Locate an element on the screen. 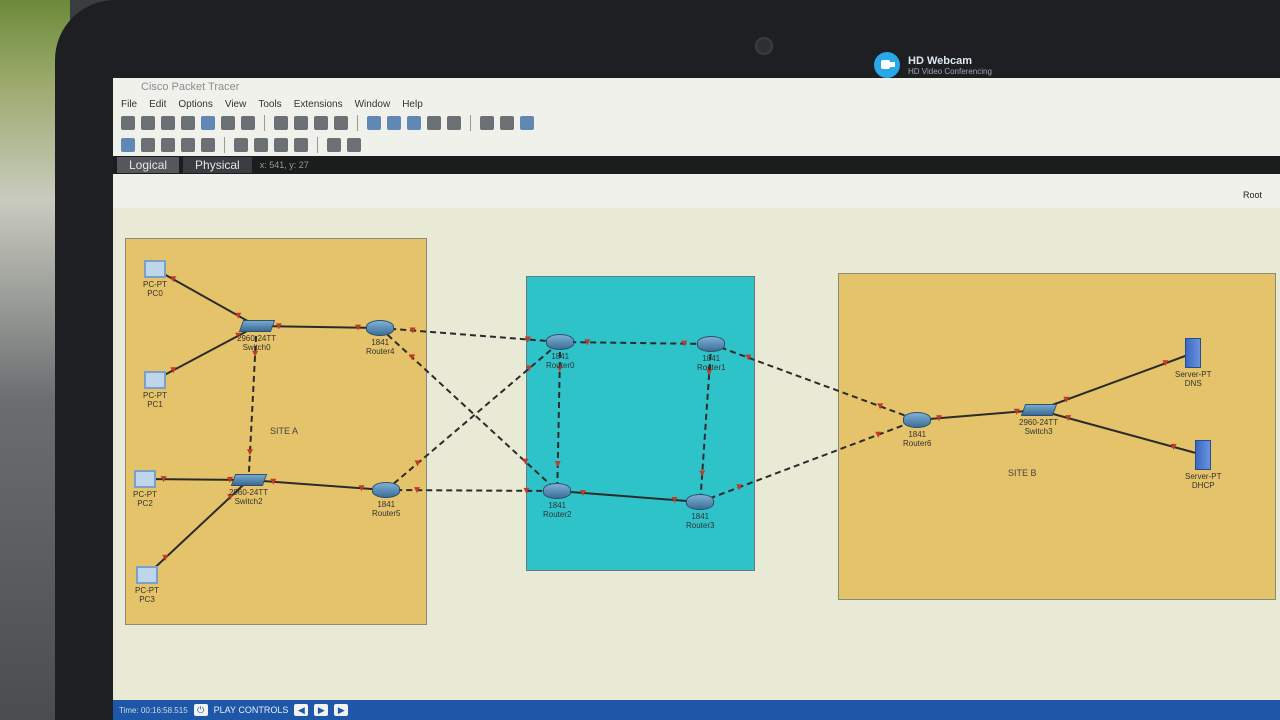 The height and width of the screenshot is (720, 1280). draw-rectangle-icon is located at coordinates (261, 145).